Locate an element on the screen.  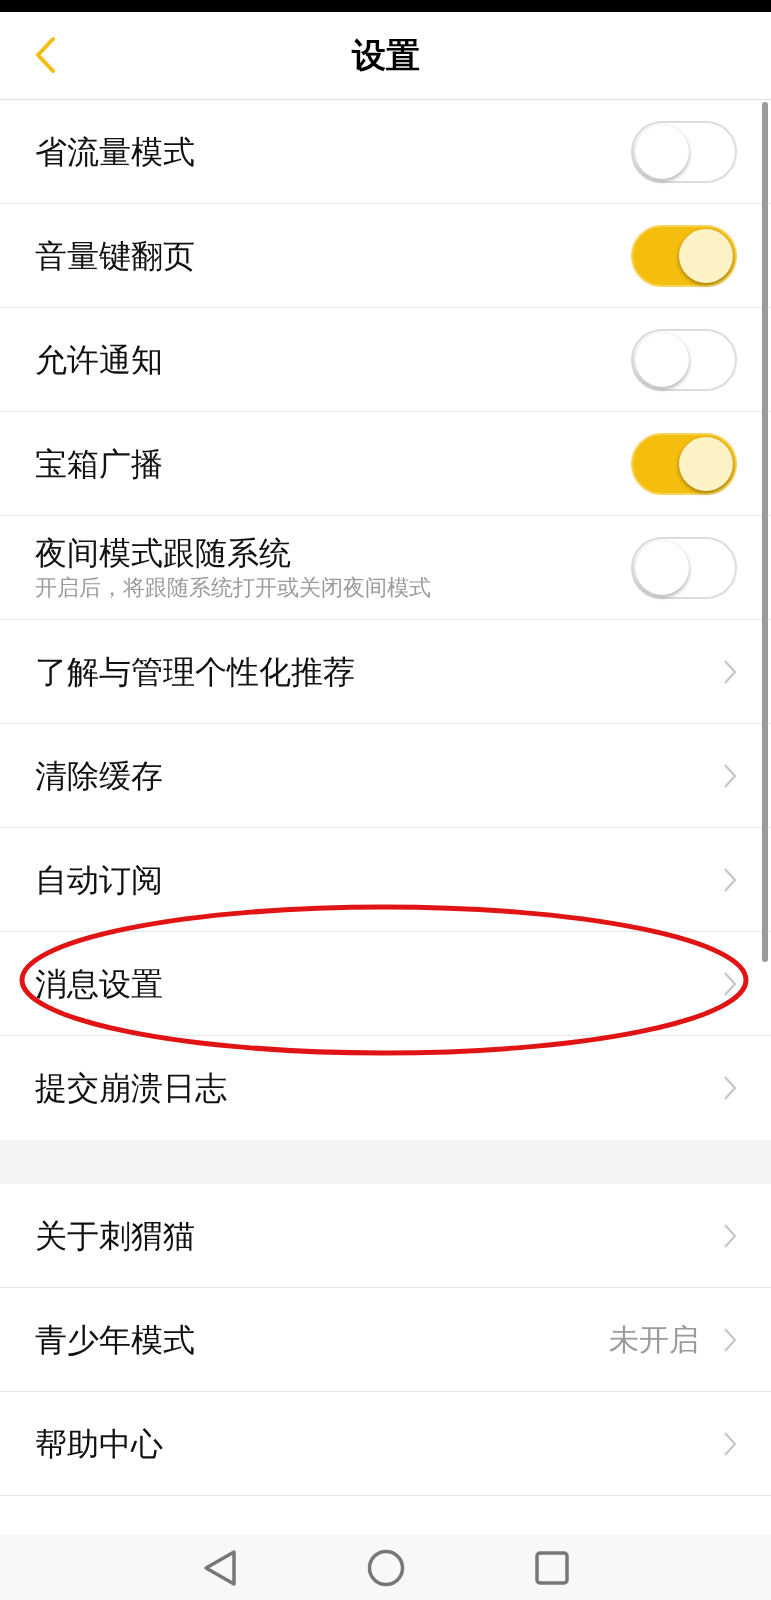
row-label: 自动订阅 is located at coordinates (99, 879).